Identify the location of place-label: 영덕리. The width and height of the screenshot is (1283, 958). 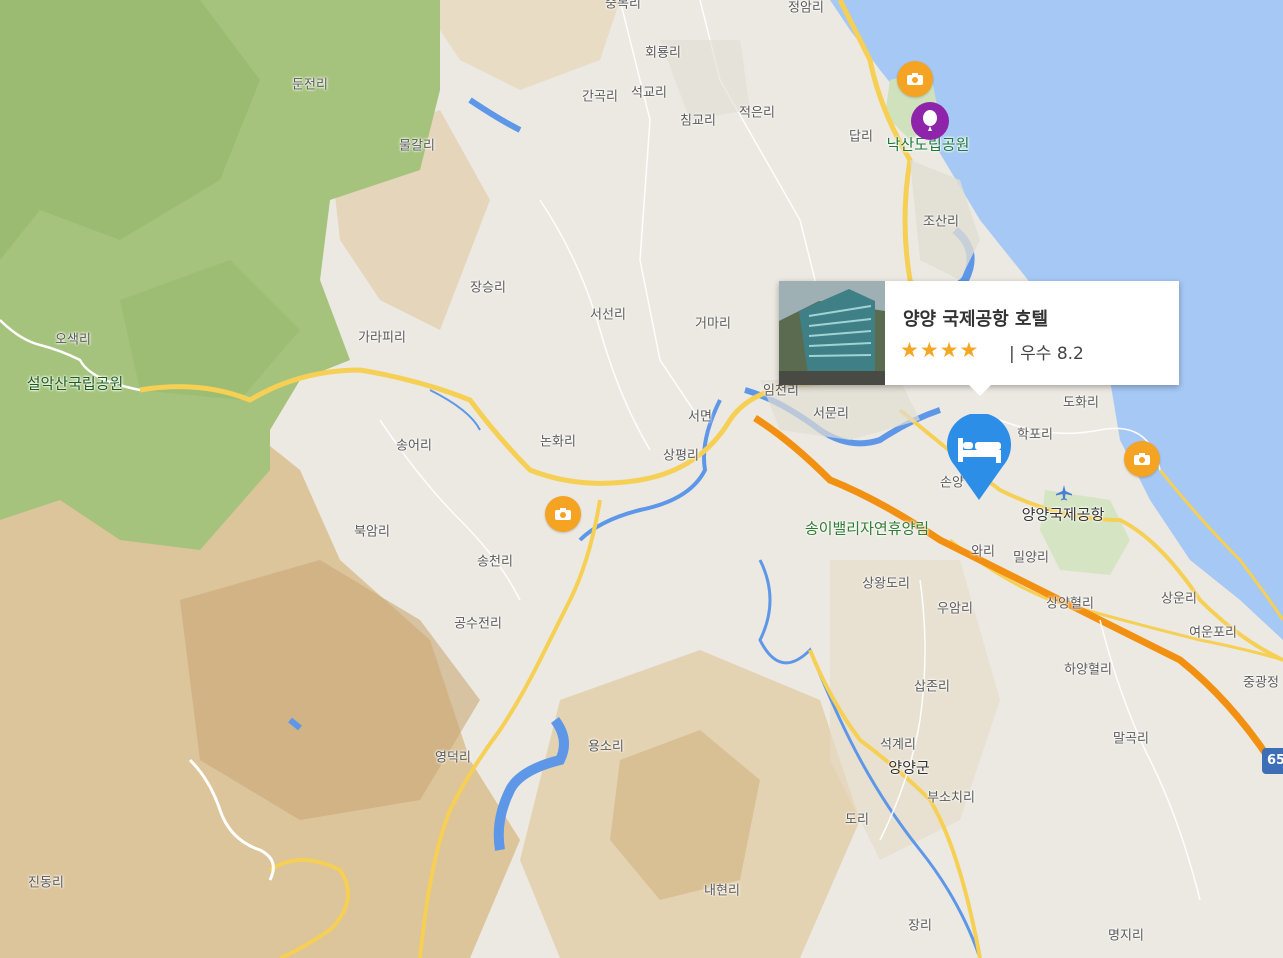
(453, 758).